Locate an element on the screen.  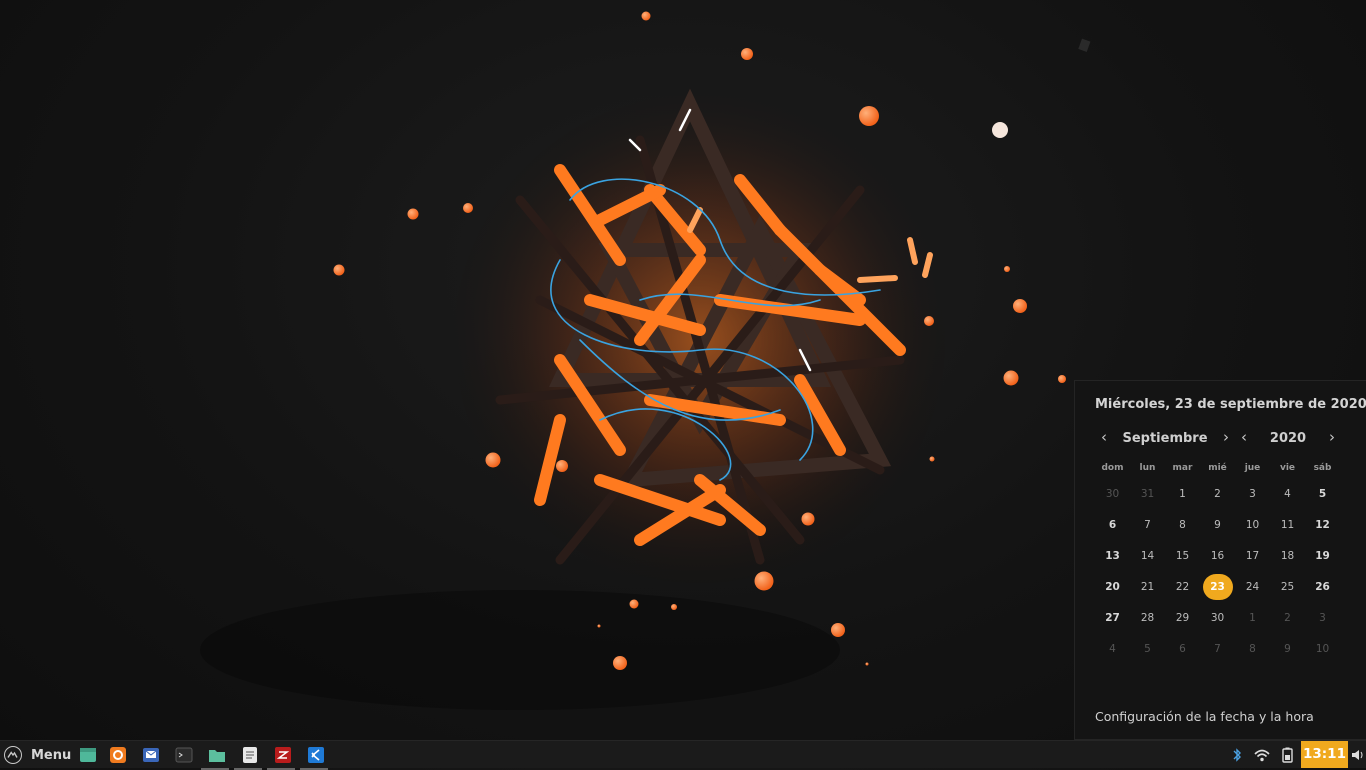
calendar-day: 27 is located at coordinates (1112, 618).